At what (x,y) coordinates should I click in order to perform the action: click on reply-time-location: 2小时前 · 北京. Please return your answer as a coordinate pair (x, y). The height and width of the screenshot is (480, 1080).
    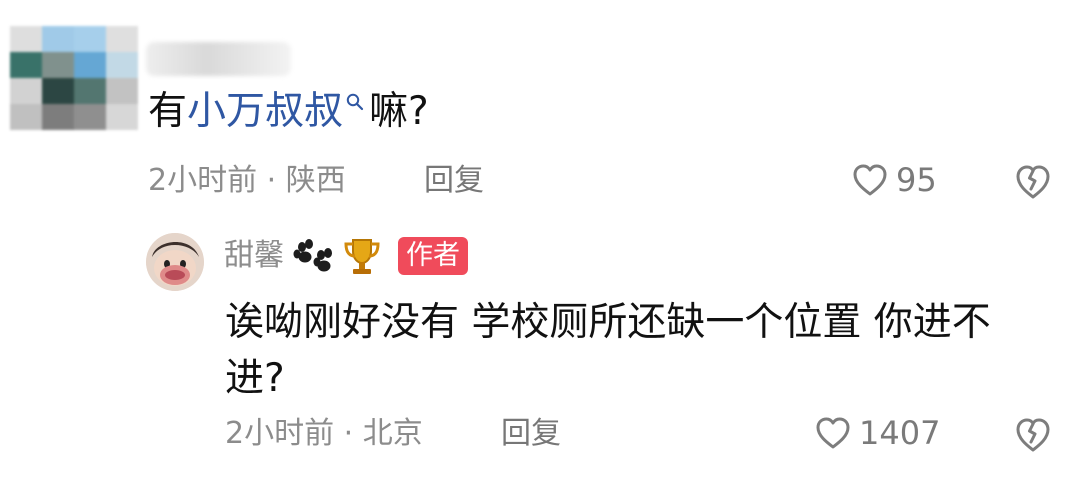
    Looking at the image, I should click on (324, 433).